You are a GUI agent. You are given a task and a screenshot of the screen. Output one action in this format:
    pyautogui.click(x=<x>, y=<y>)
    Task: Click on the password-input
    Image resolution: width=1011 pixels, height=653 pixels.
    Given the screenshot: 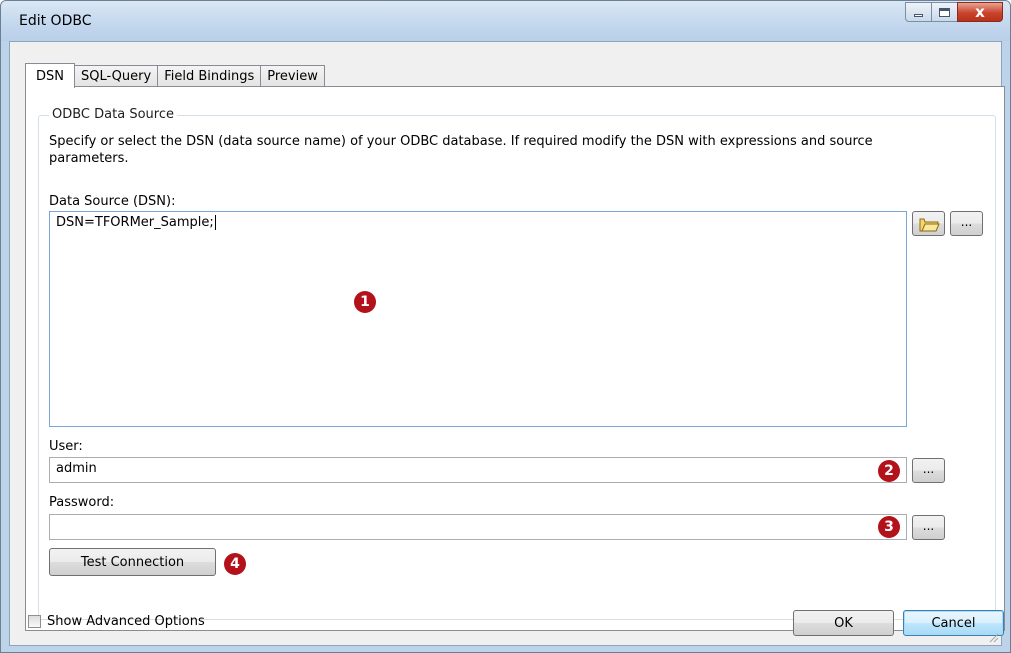 What is the action you would take?
    pyautogui.click(x=478, y=527)
    